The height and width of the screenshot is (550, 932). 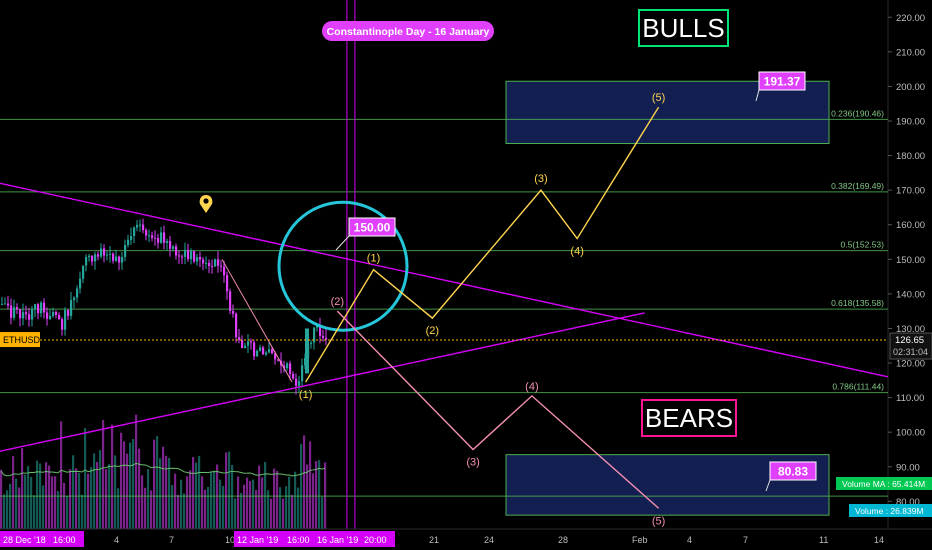 What do you see at coordinates (909, 340) in the screenshot?
I see `current-price-label: 126.65` at bounding box center [909, 340].